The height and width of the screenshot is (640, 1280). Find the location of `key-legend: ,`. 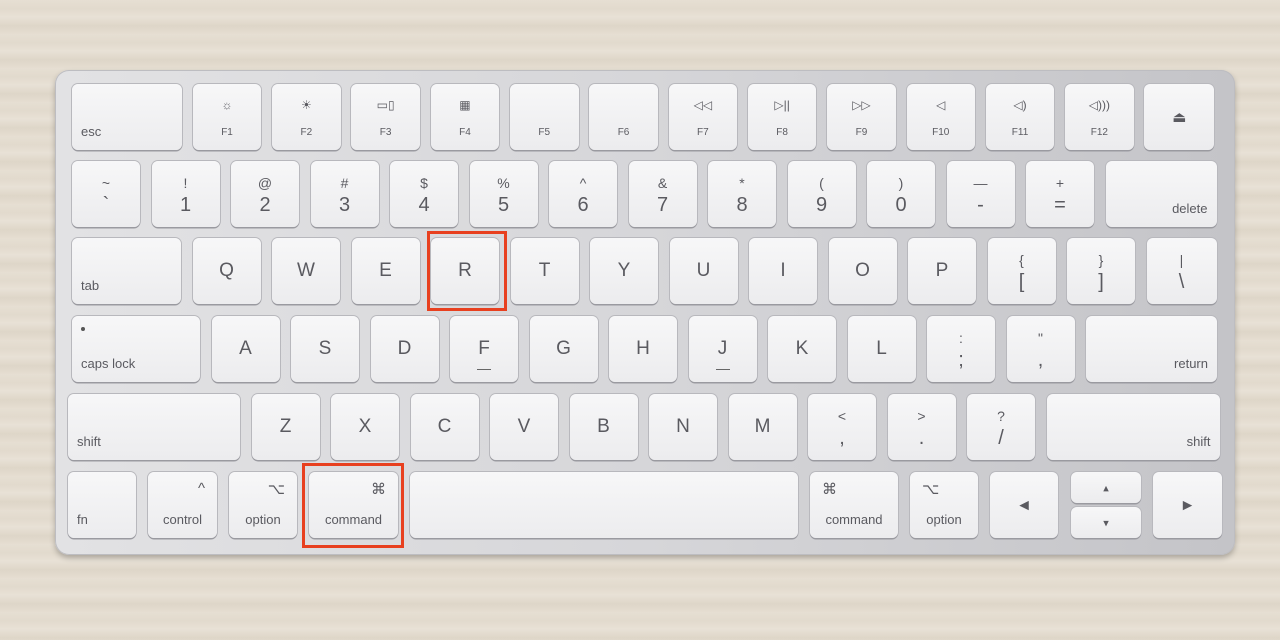

key-legend: , is located at coordinates (842, 438).